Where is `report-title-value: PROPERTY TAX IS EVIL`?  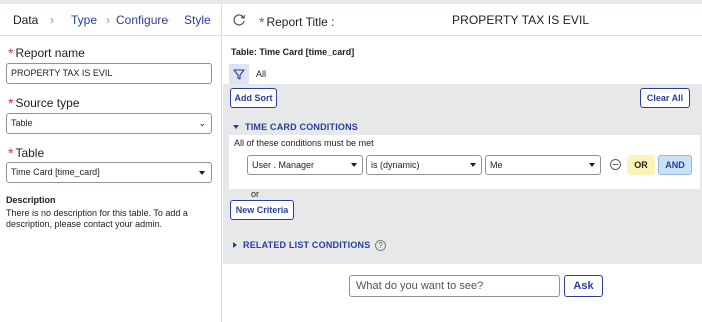 report-title-value: PROPERTY TAX IS EVIL is located at coordinates (520, 20).